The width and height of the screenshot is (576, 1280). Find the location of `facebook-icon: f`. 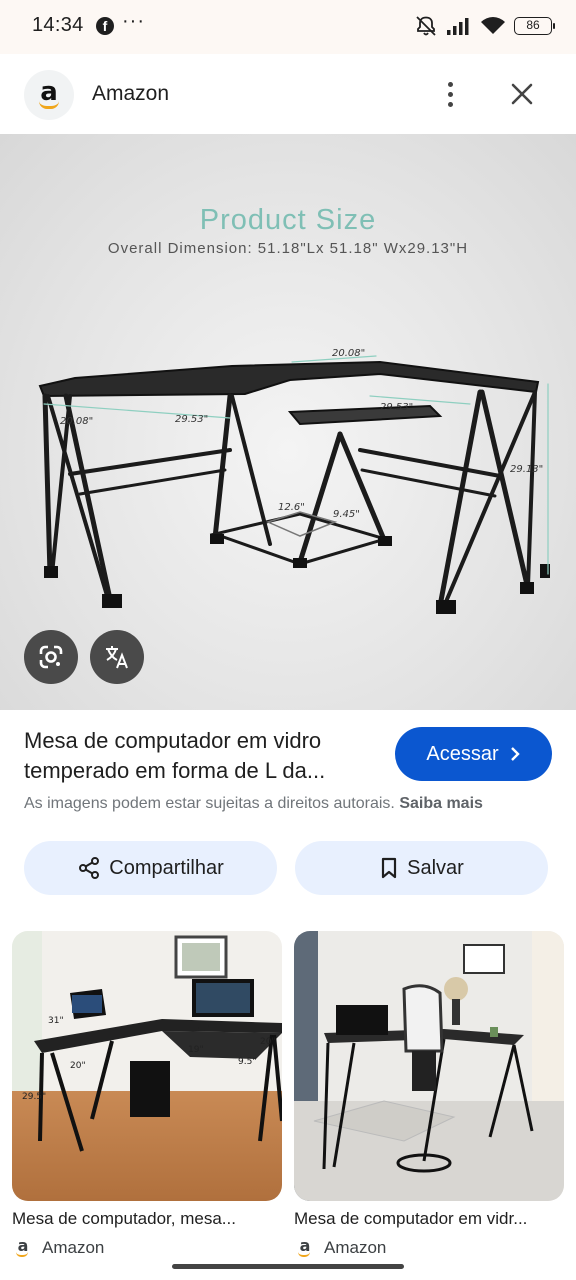

facebook-icon: f is located at coordinates (105, 26).